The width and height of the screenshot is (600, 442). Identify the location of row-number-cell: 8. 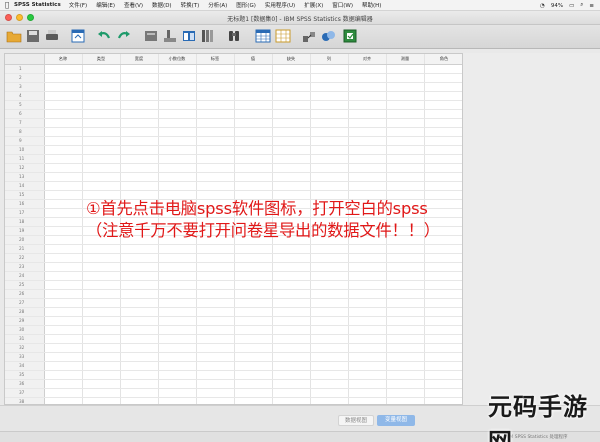
(25, 132).